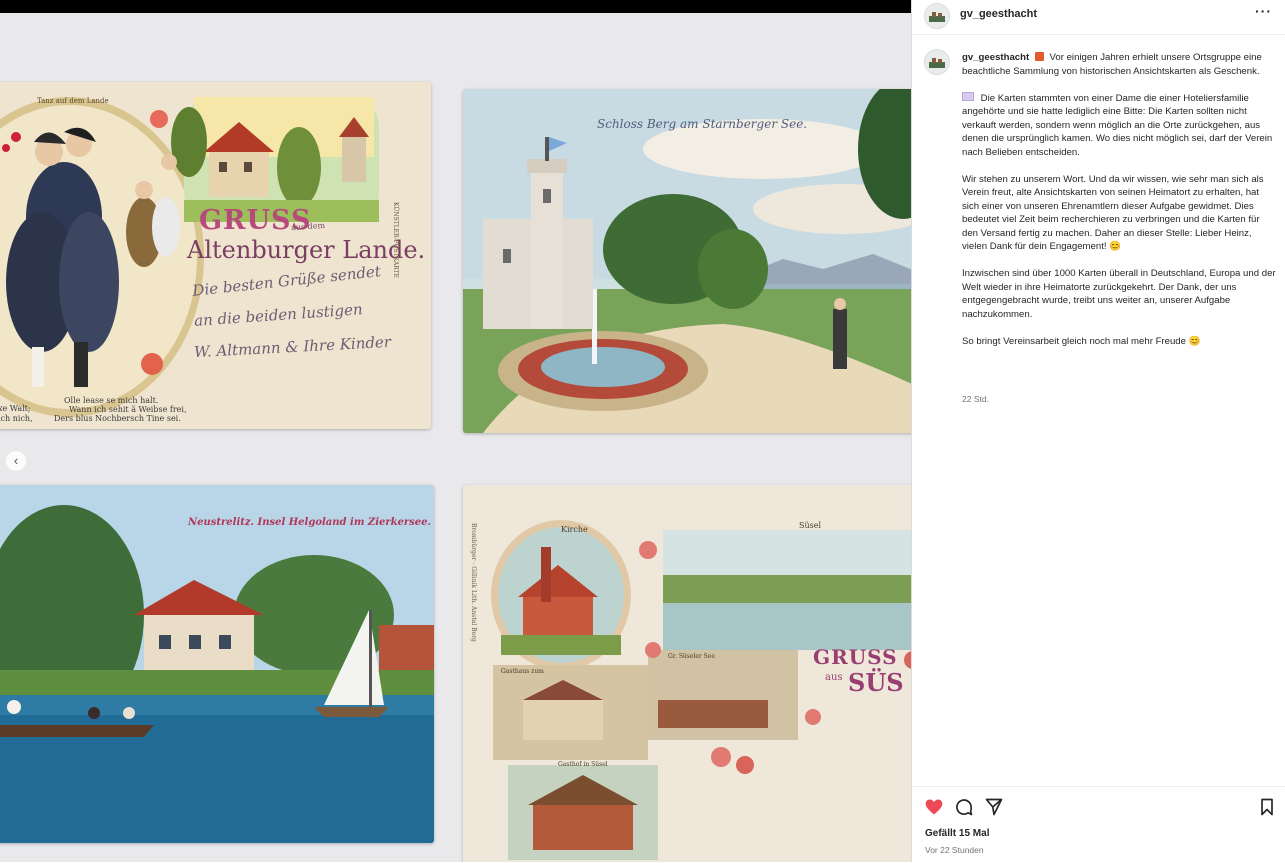 This screenshot has width=1285, height=863. I want to click on more-icon: ···, so click(1263, 11).